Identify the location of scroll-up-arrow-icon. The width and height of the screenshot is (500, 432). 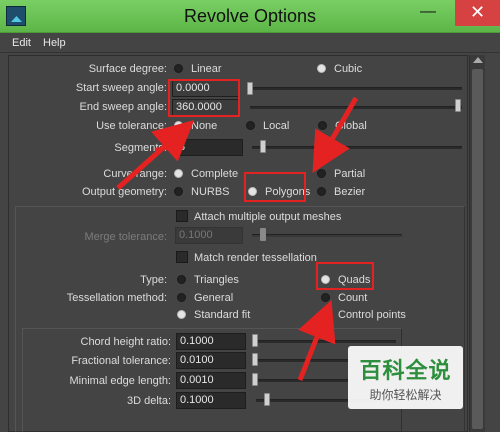
(478, 60).